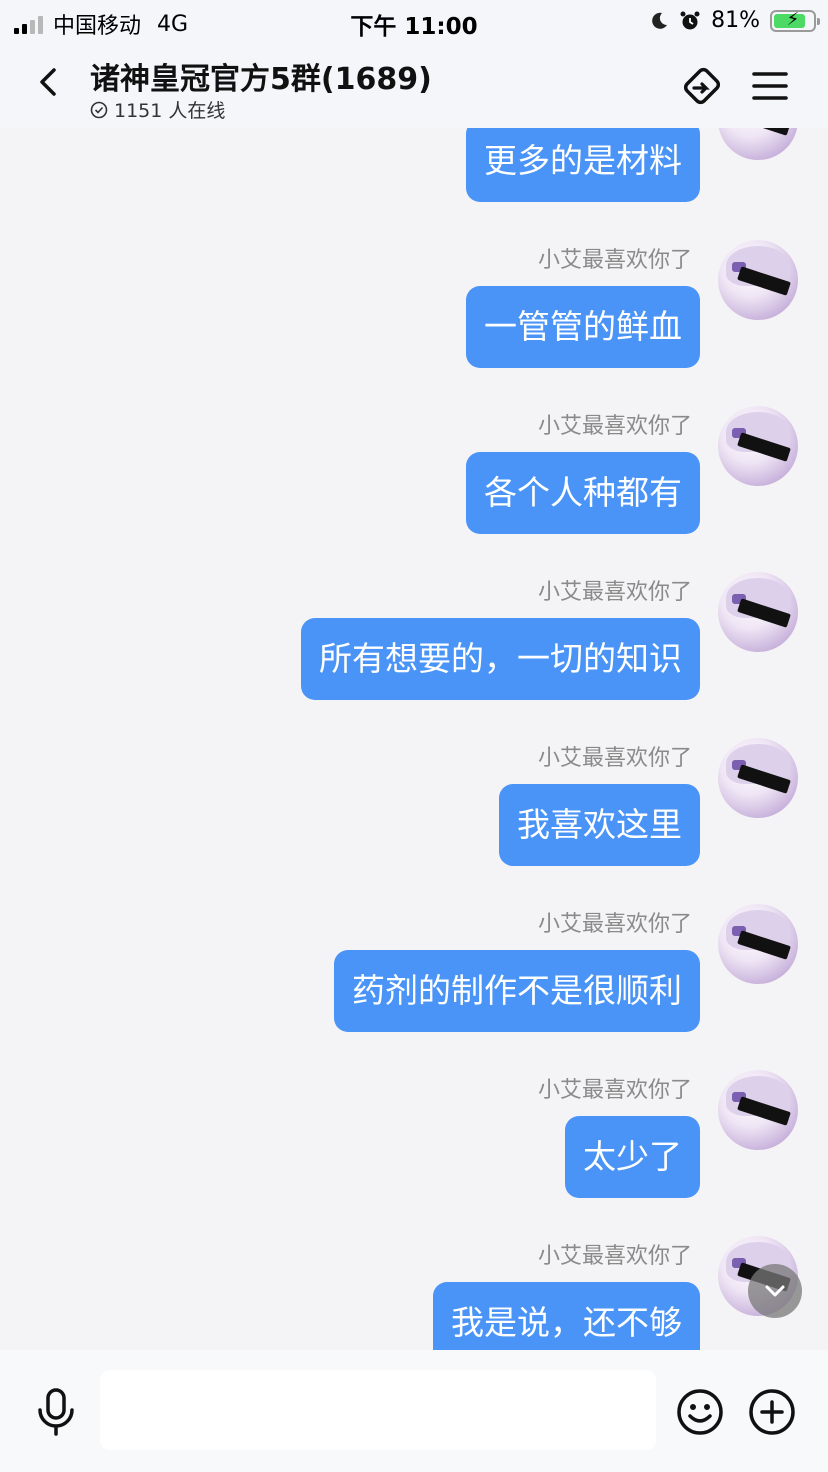  I want to click on message-bubble: 我喜欢这里, so click(599, 825).